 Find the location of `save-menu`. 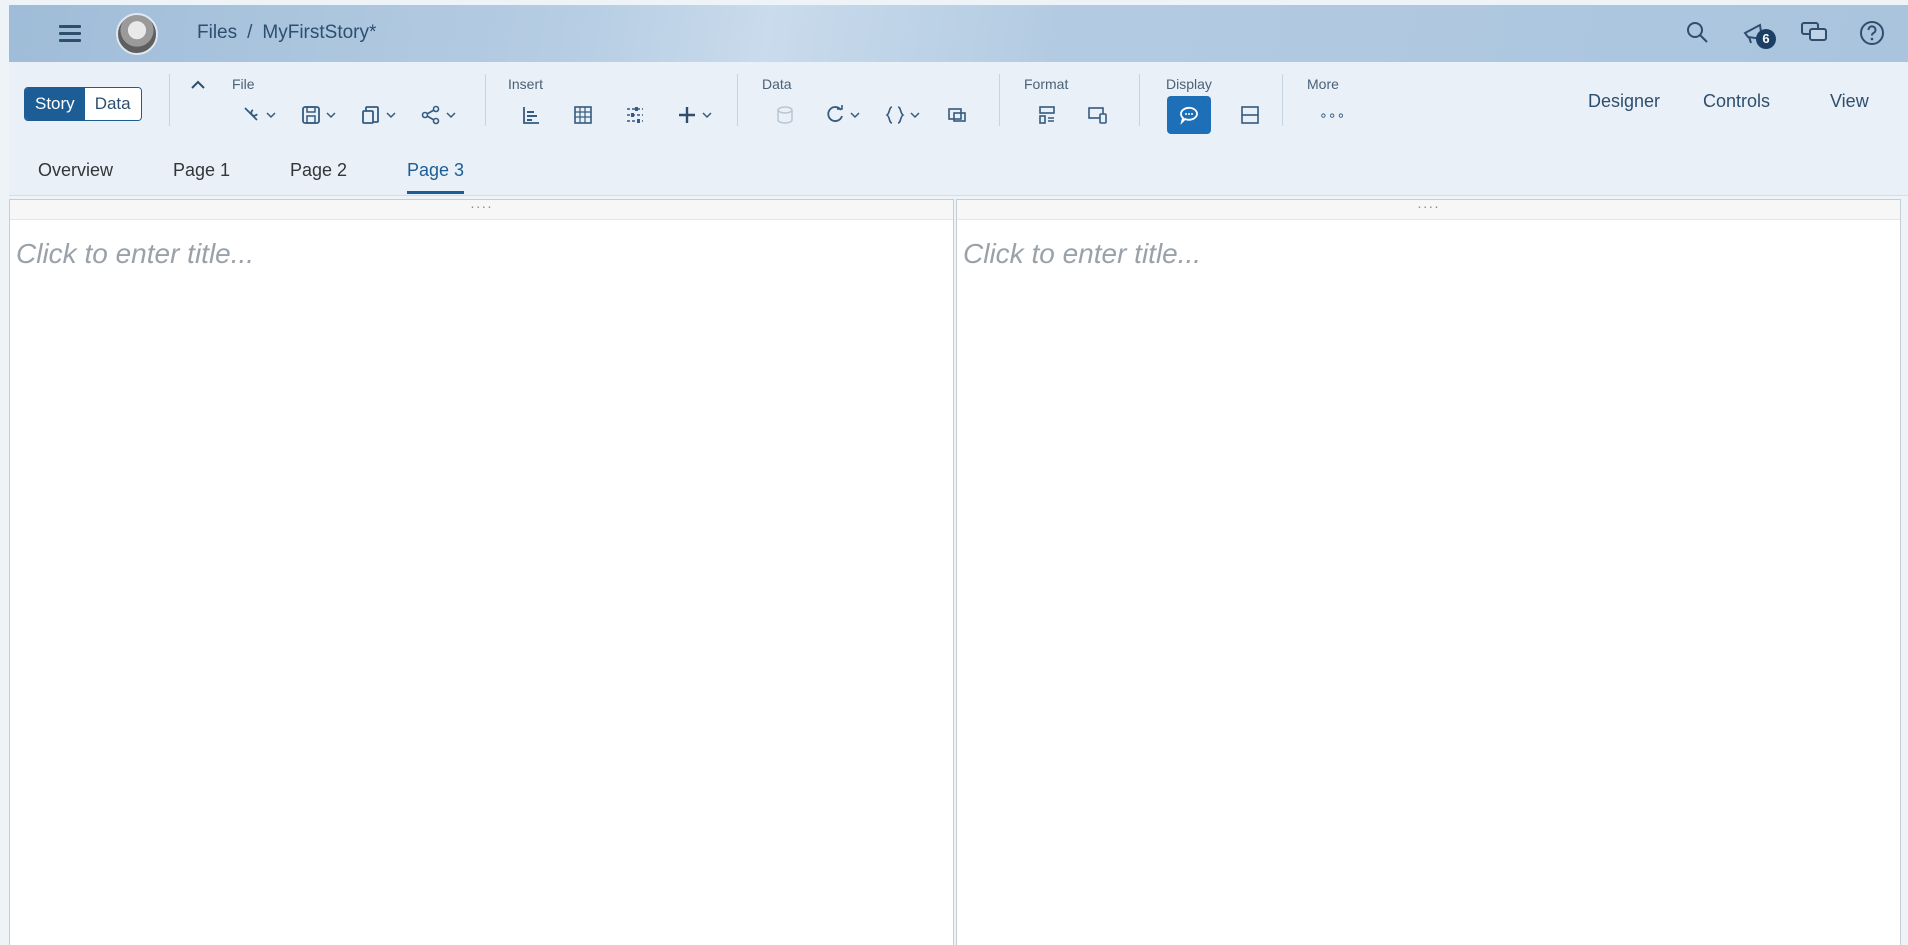

save-menu is located at coordinates (318, 115).